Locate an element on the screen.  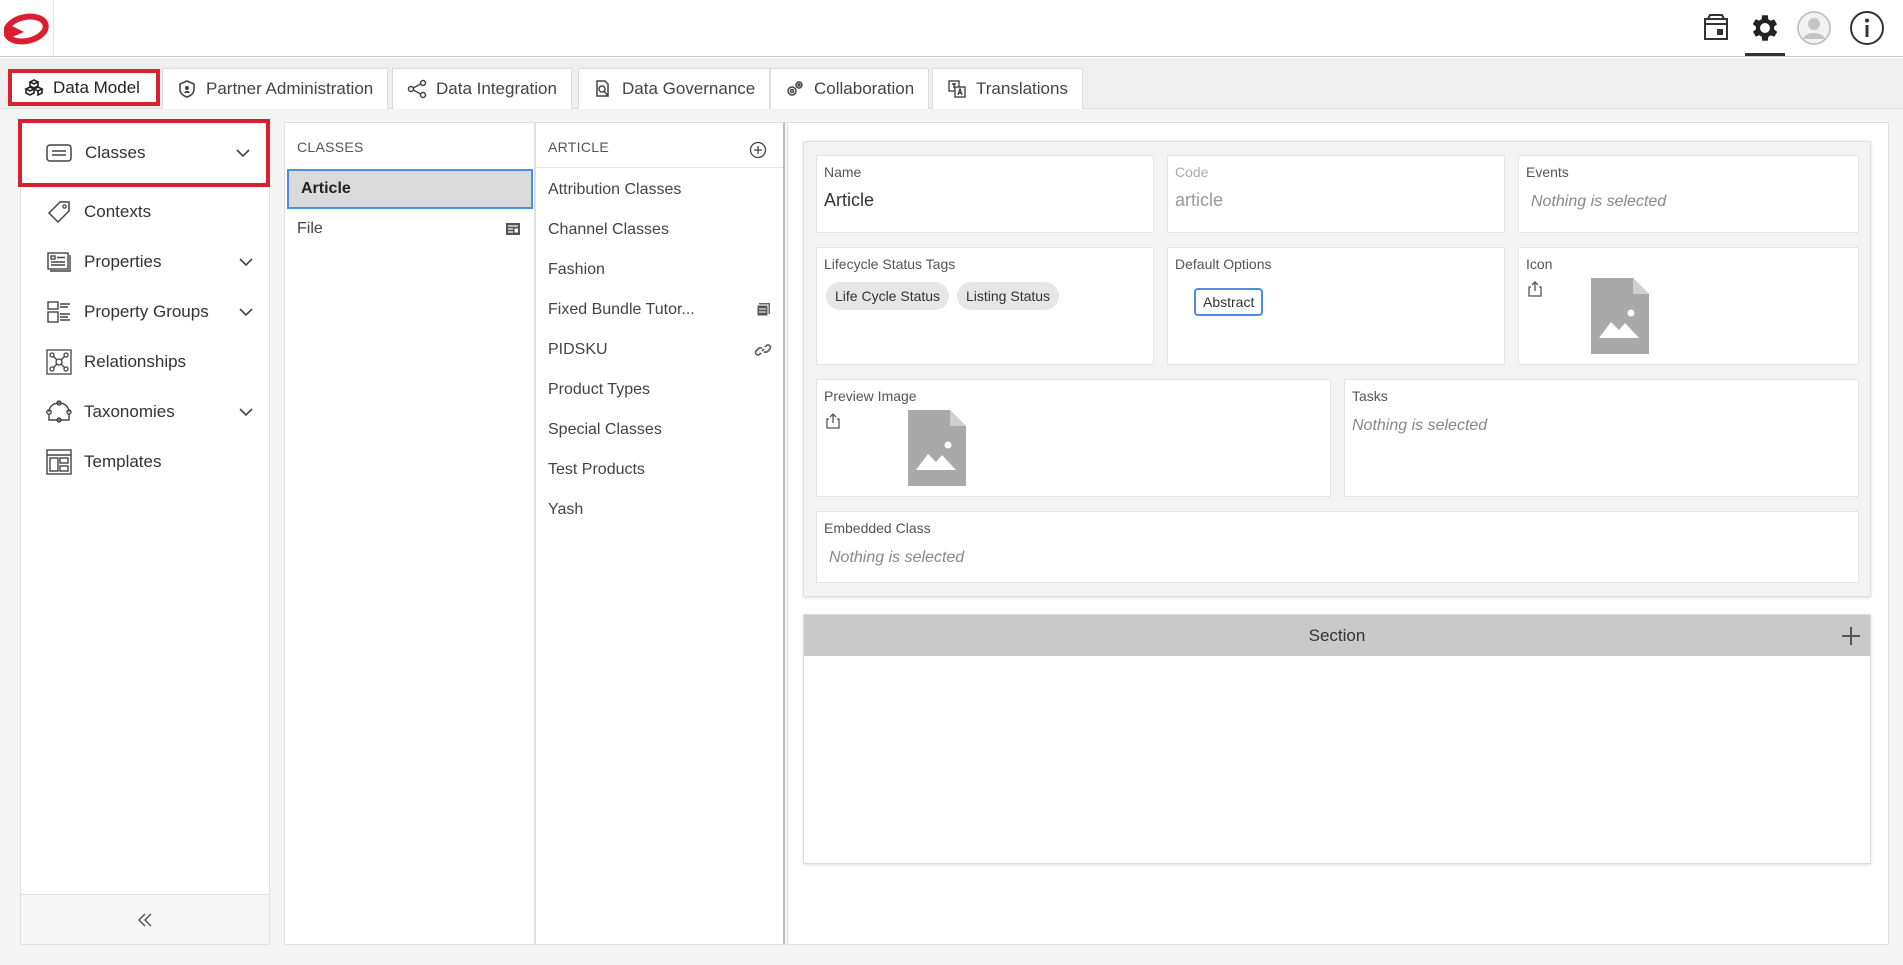
sidebar-item-label: Classes is located at coordinates (115, 152).